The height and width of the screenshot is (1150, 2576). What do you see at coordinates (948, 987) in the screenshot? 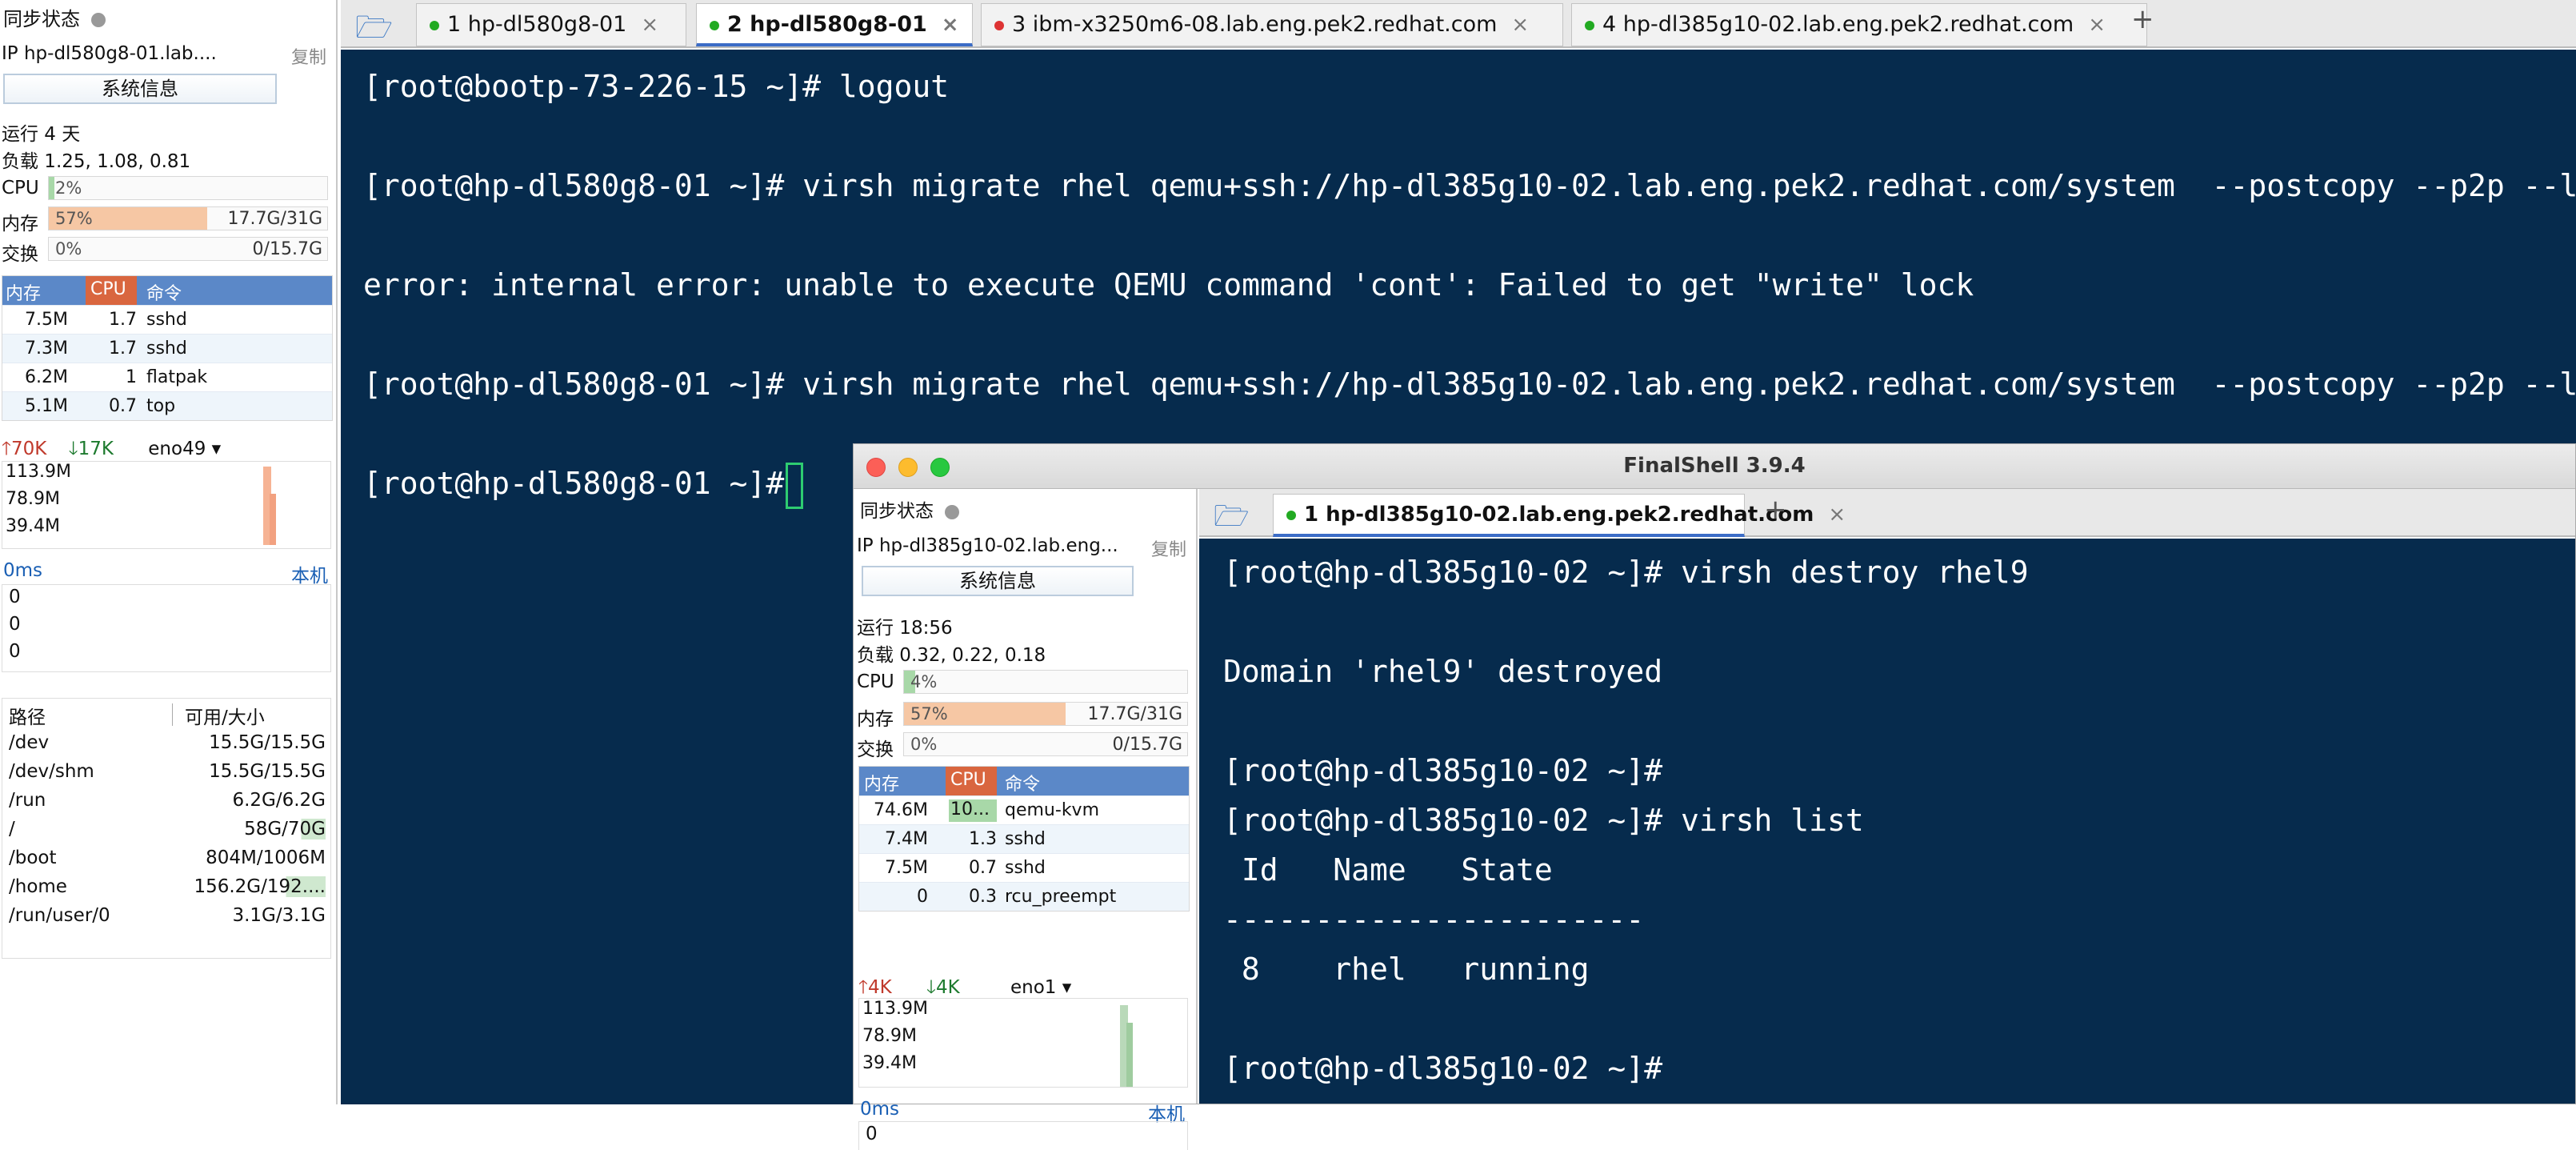
I see `net-down: 4K` at bounding box center [948, 987].